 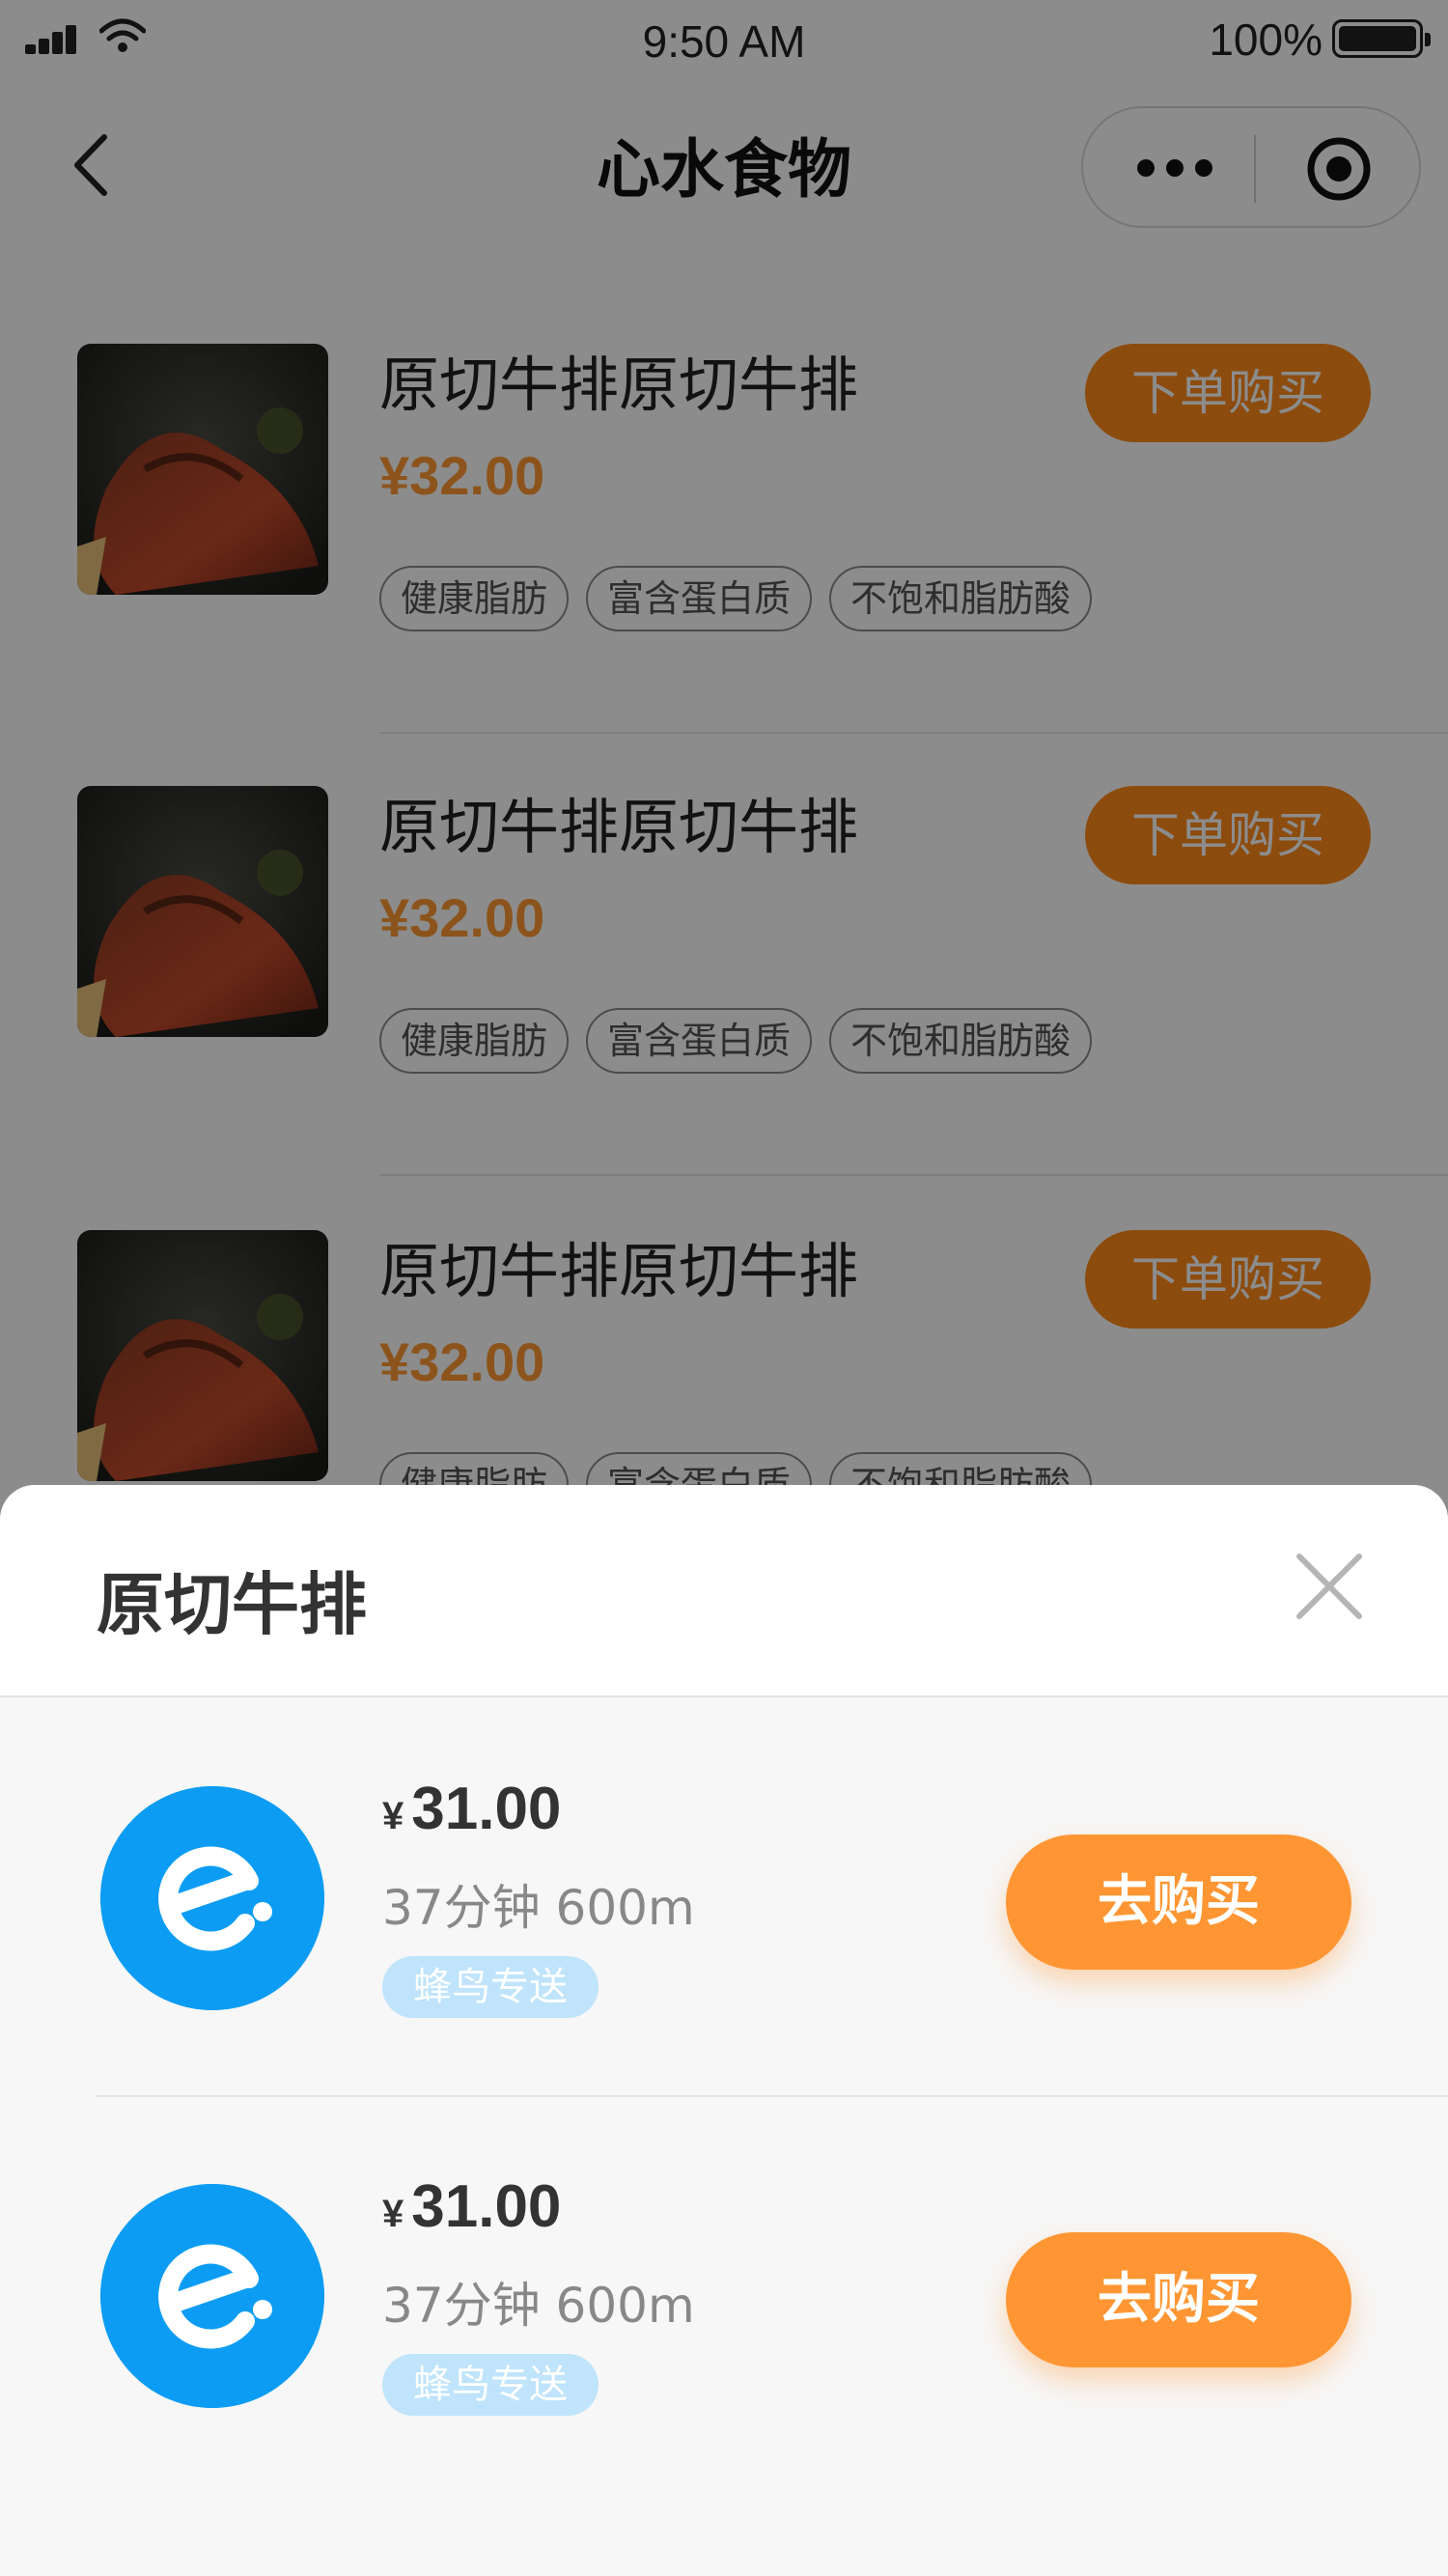 I want to click on close-icon, so click(x=1330, y=1587).